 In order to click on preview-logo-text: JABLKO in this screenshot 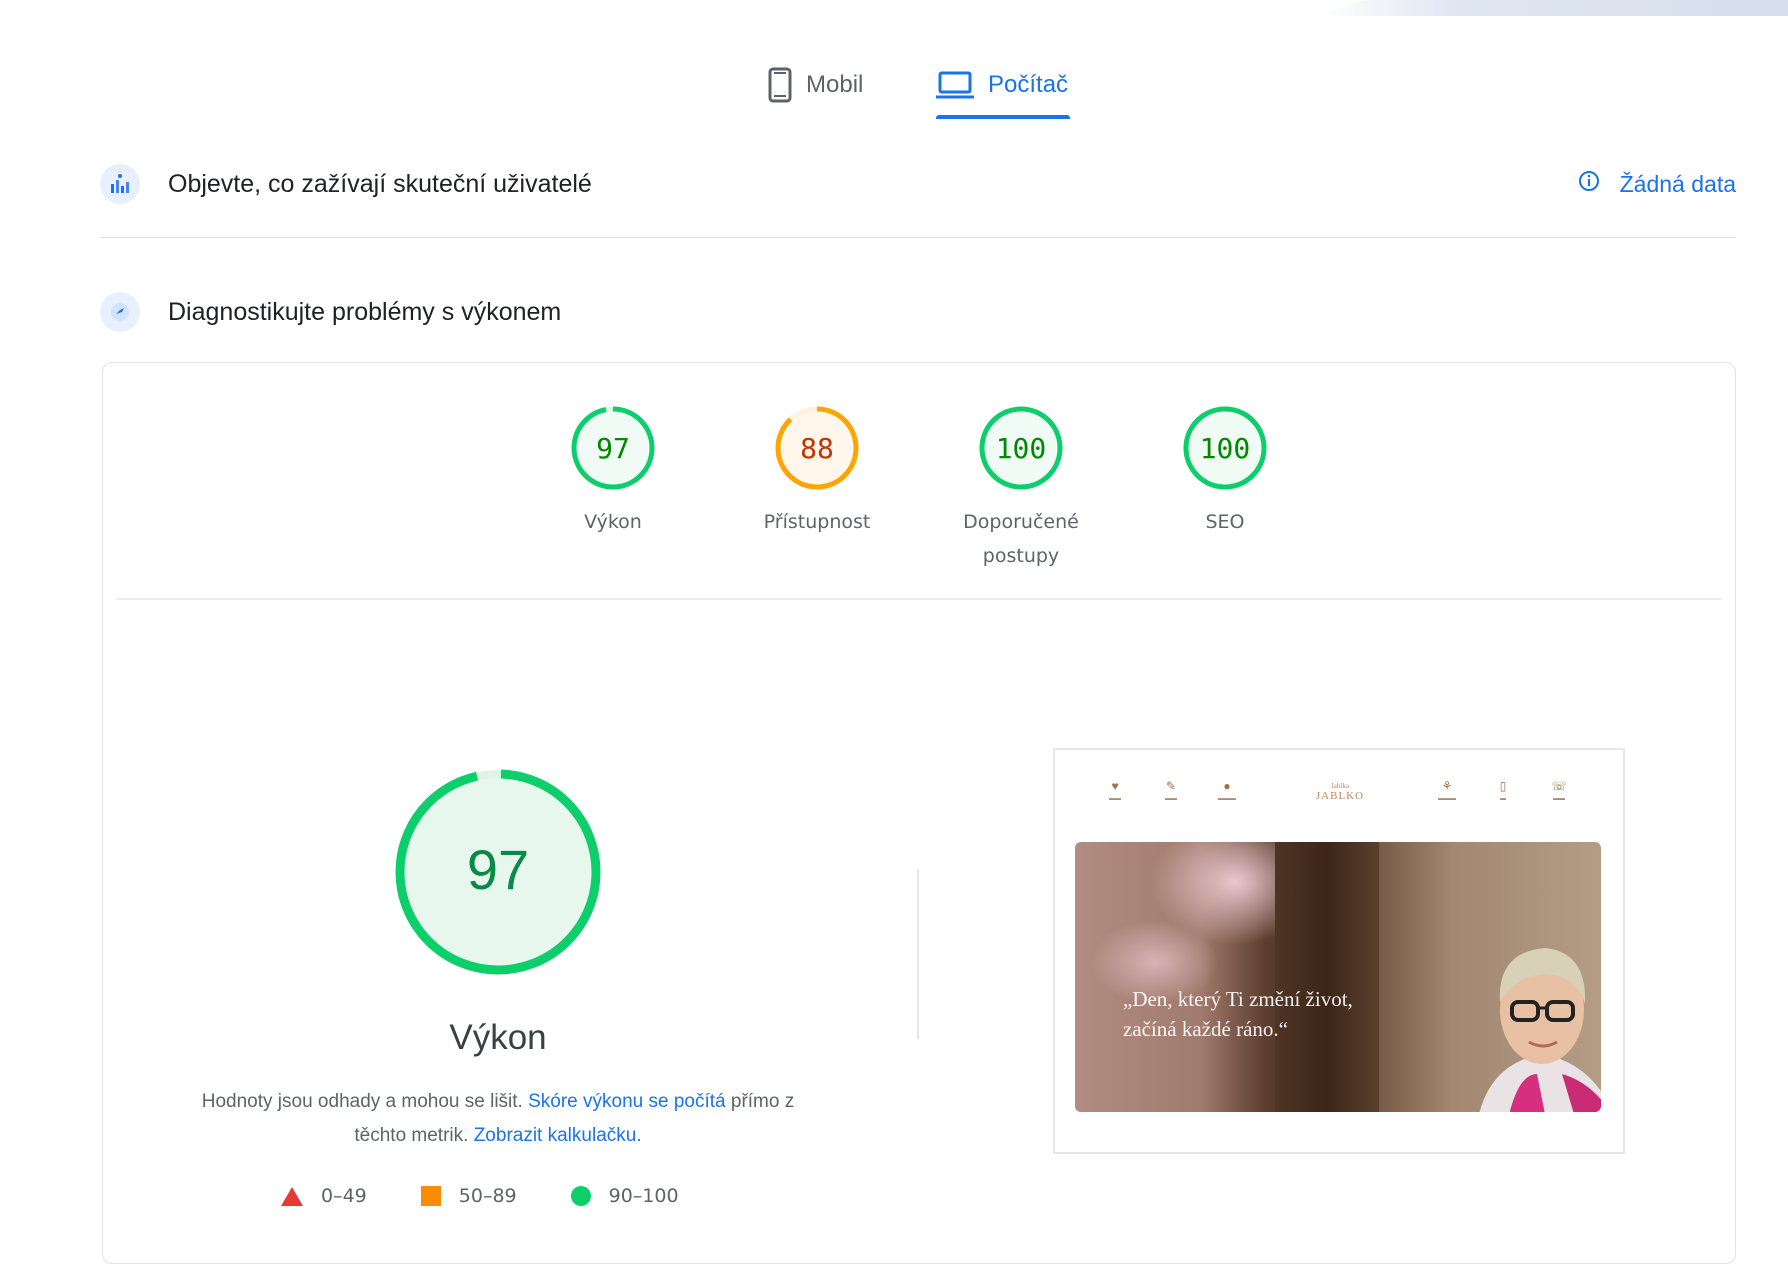, I will do `click(1340, 796)`.